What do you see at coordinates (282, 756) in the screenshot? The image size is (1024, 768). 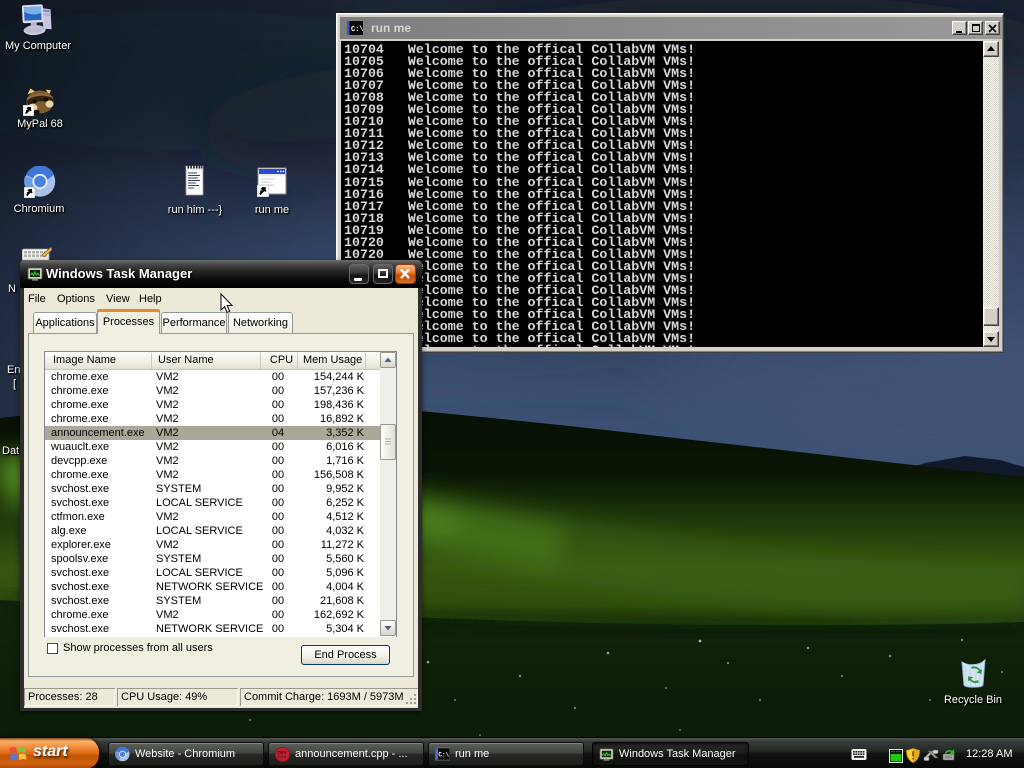 I see `svg-text: C++` at bounding box center [282, 756].